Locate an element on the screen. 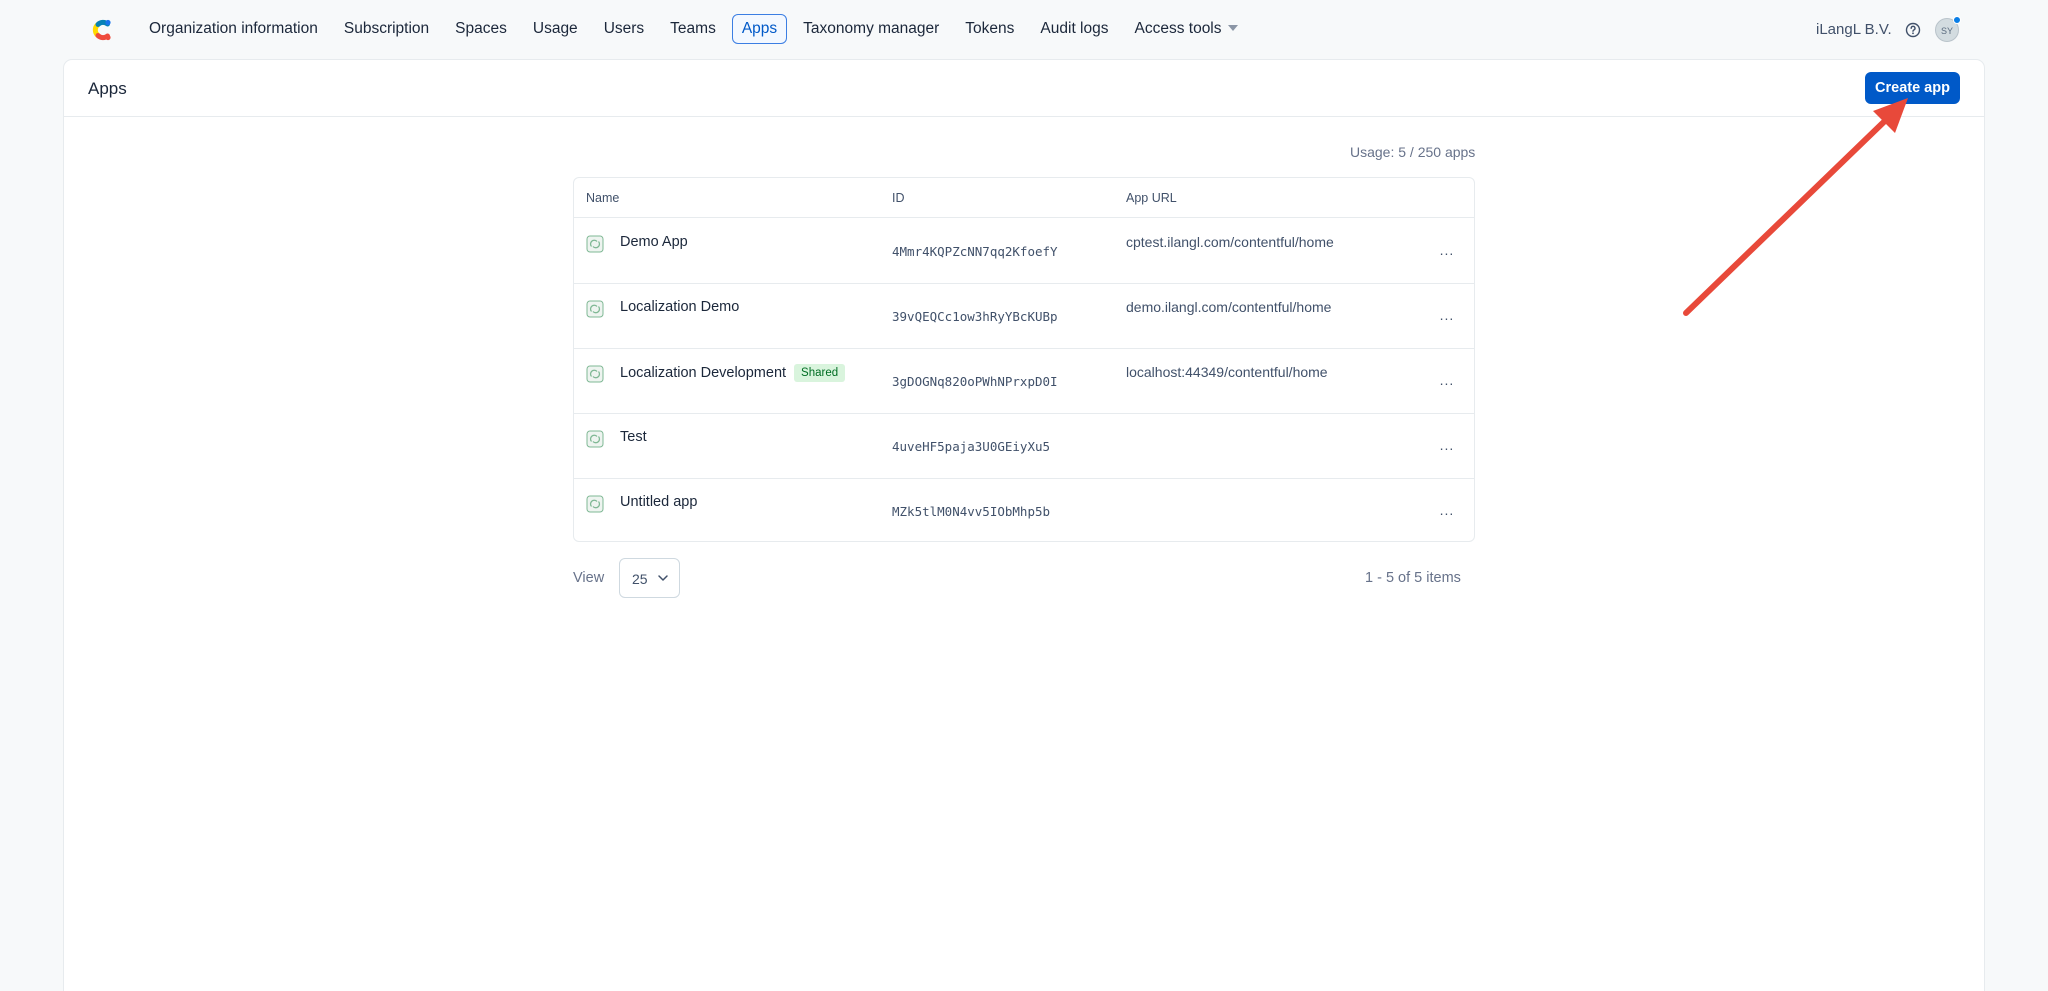  app-name: Test is located at coordinates (633, 437).